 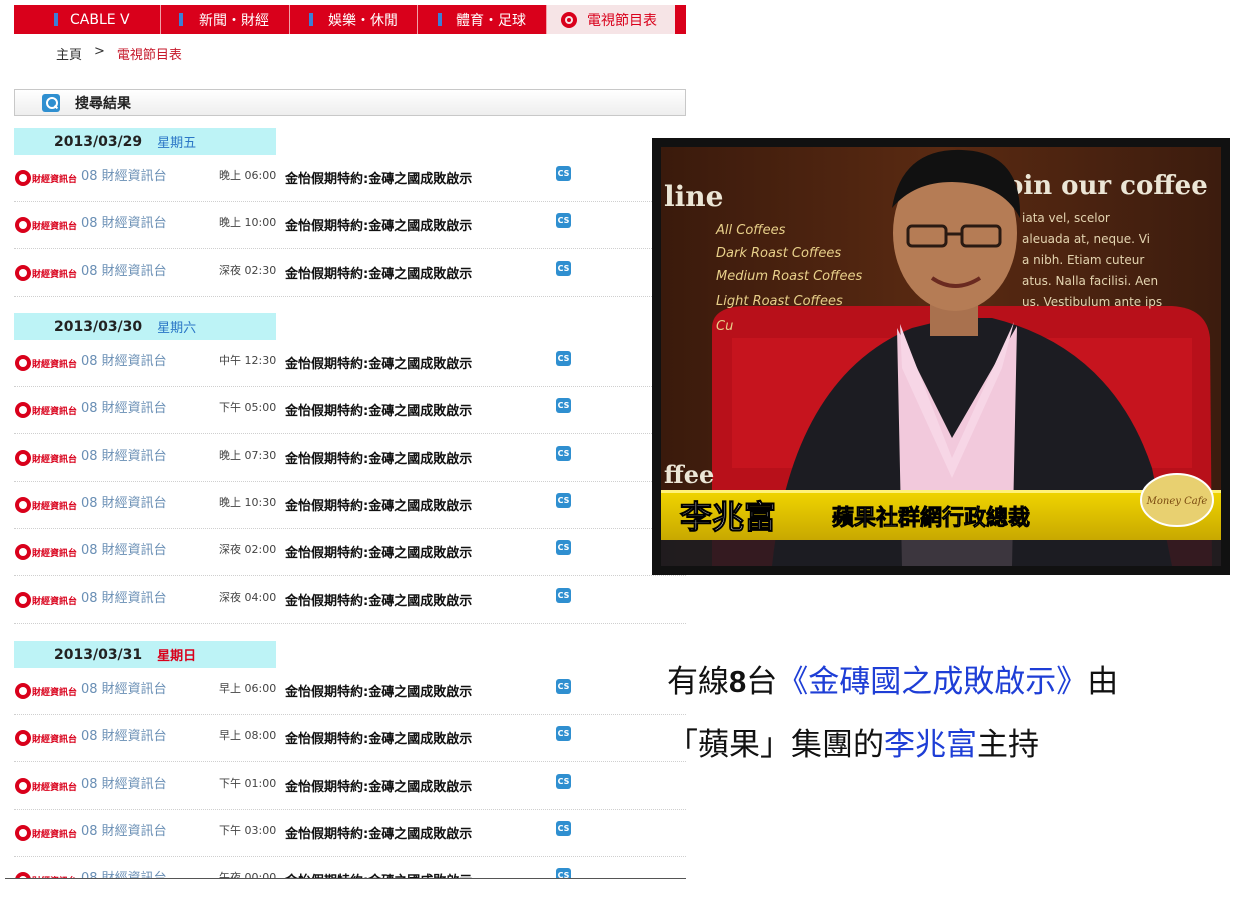 I want to click on schedule-row: 財經資訊台 08 財經資訊台 晚上 07:30 金怡假期特約:金磚之國成敗啟示 CS, so click(x=350, y=458).